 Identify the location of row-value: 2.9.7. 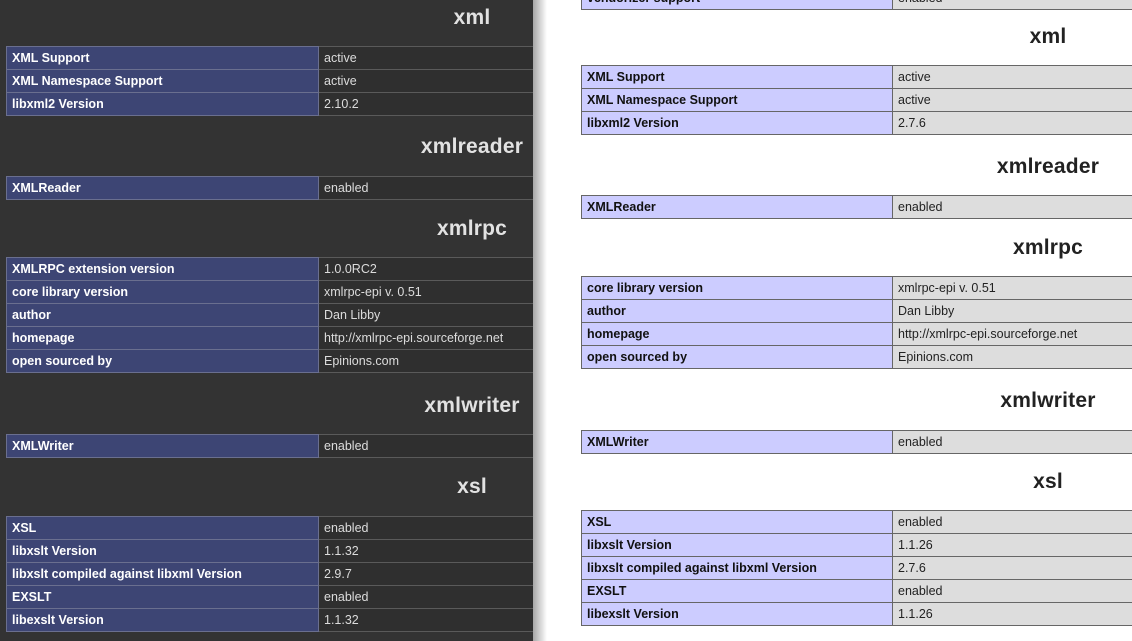
(425, 574).